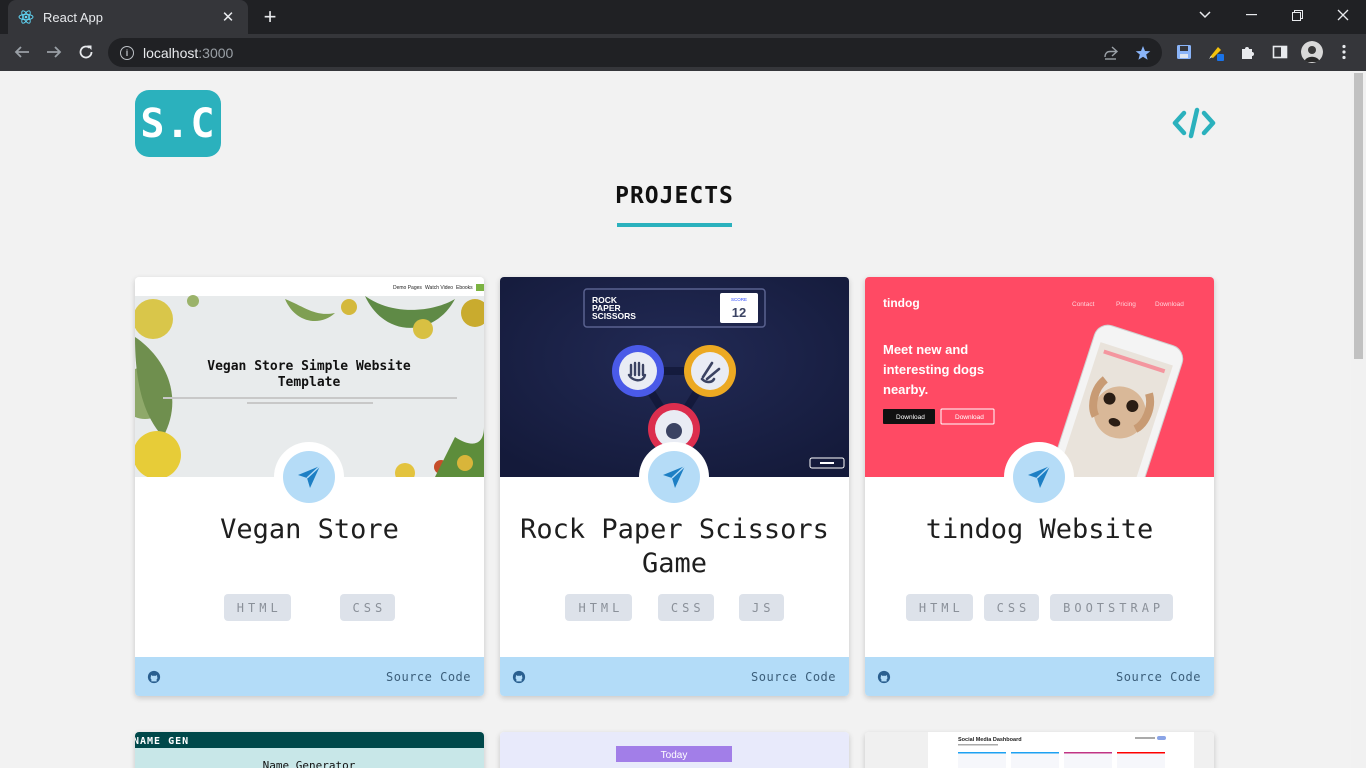 The image size is (1366, 768). Describe the element at coordinates (1194, 123) in the screenshot. I see `code-icon` at that location.